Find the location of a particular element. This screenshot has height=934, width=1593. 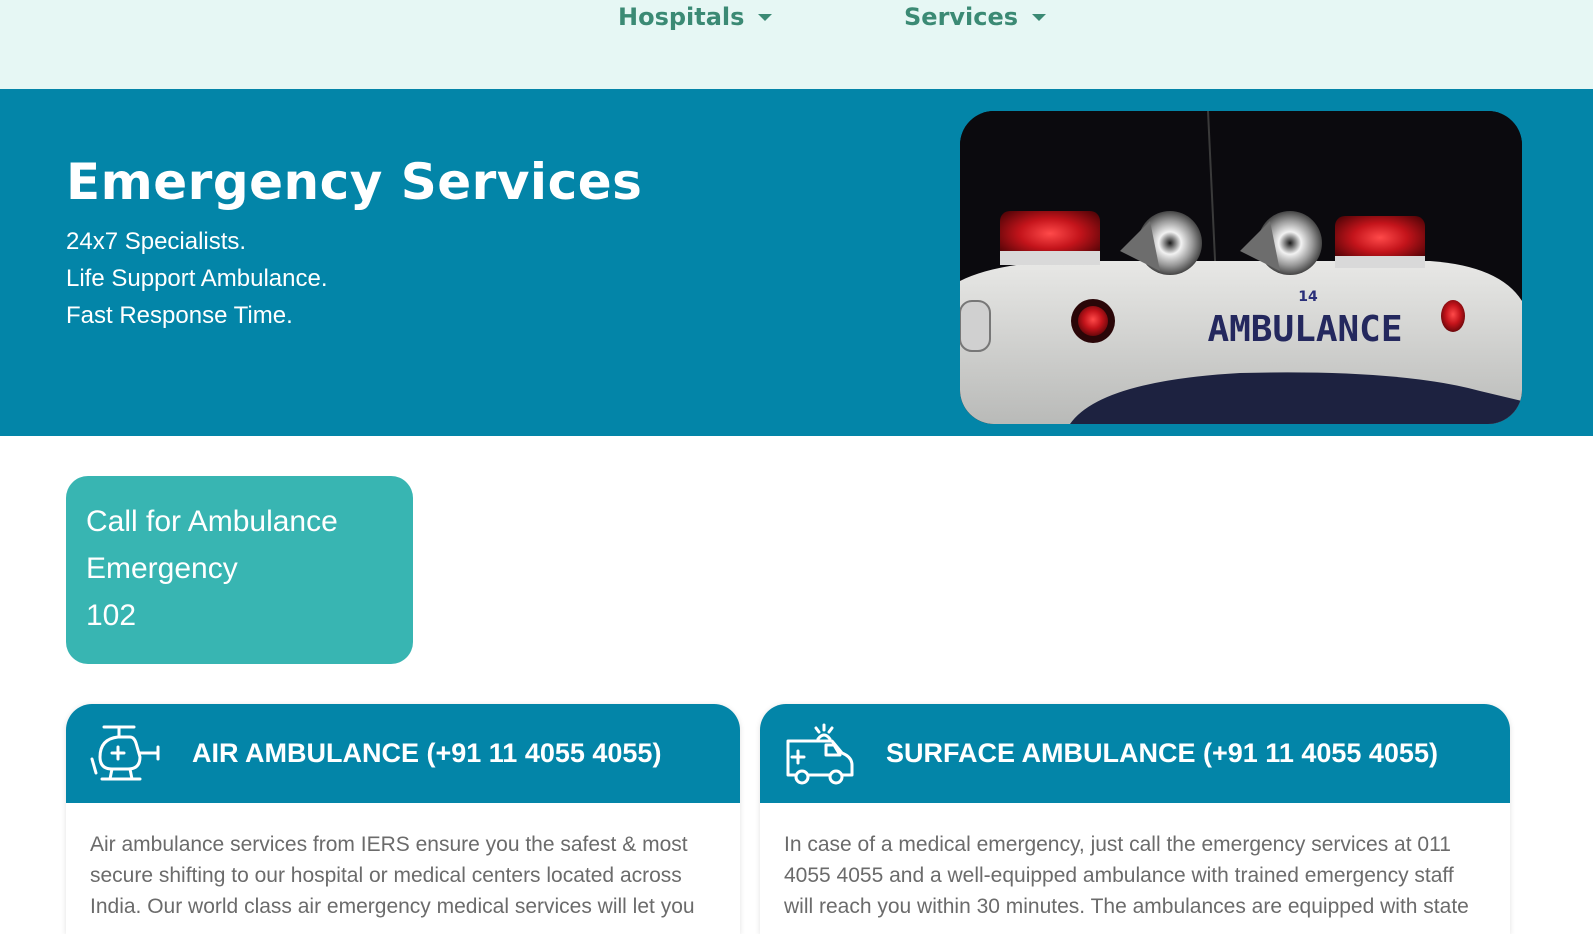

air-ambulance-title: AIR AMBULANCE (+91 11 4055 4055) is located at coordinates (427, 753).